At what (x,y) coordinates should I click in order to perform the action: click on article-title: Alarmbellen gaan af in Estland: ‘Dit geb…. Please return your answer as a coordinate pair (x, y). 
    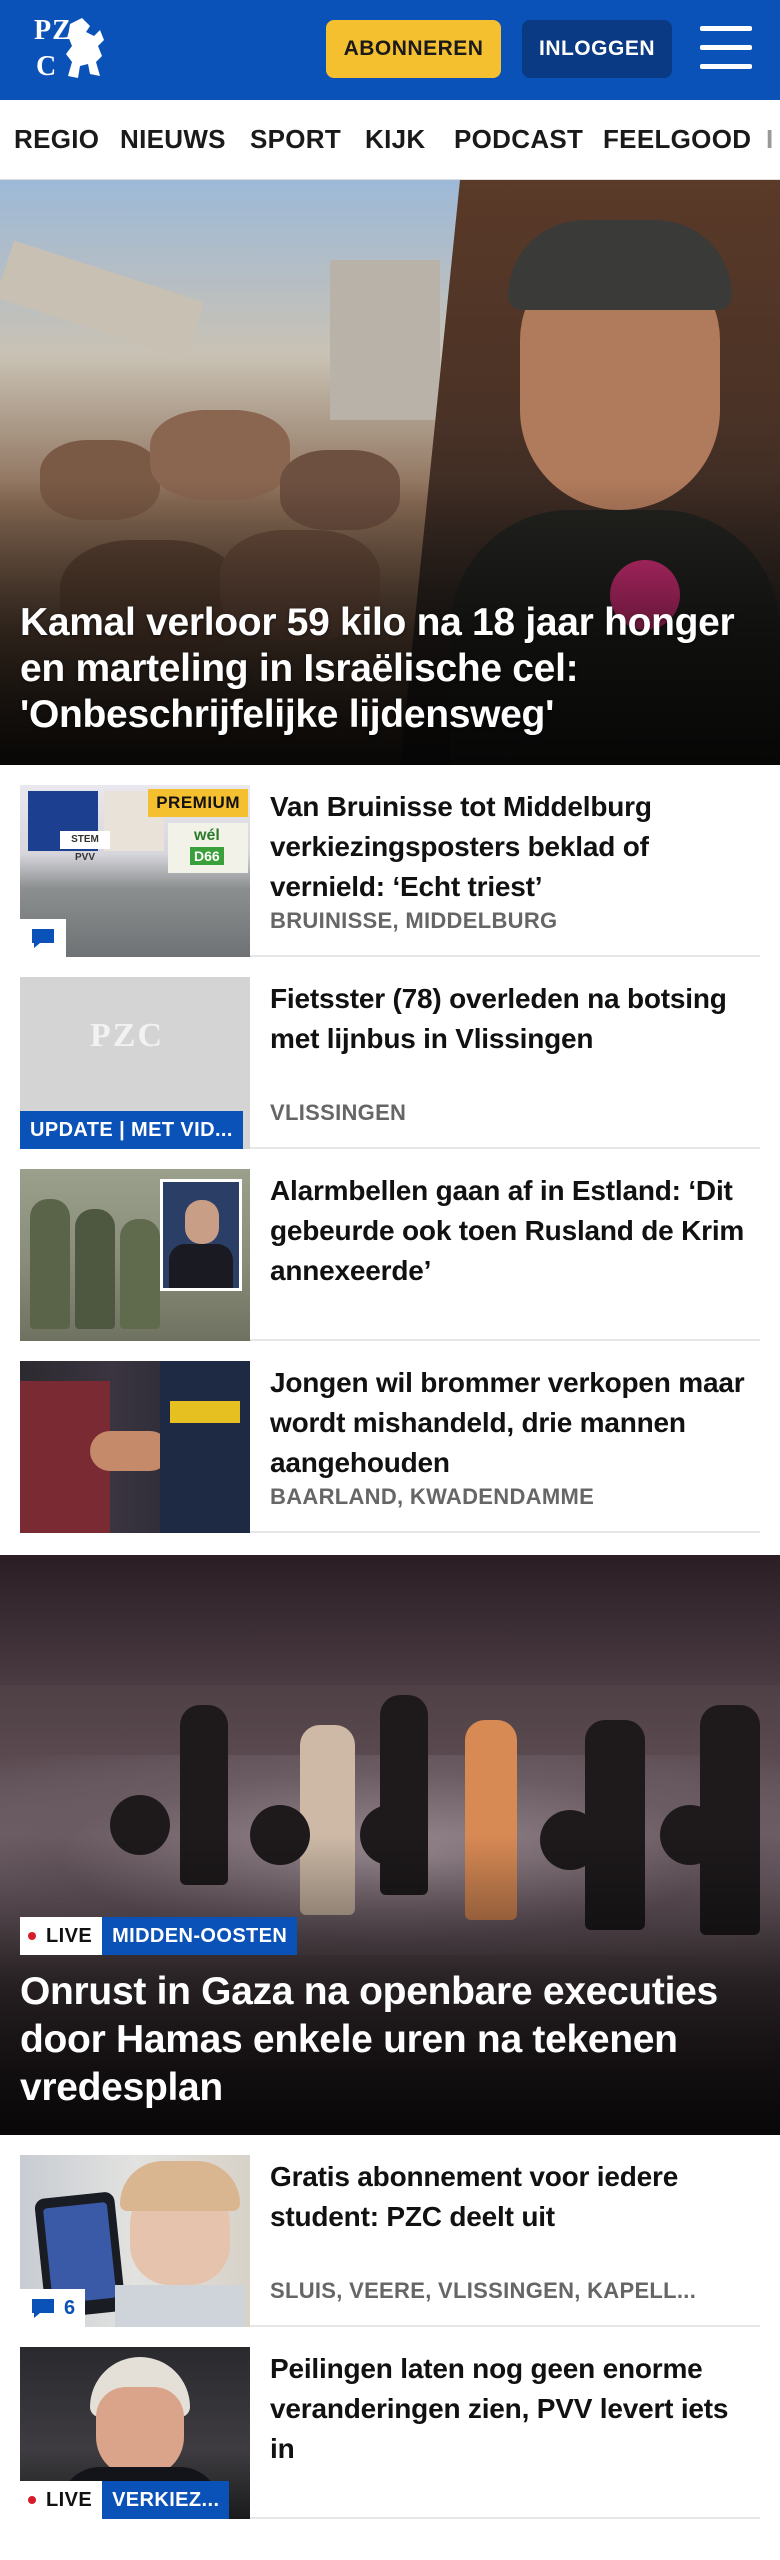
    Looking at the image, I should click on (515, 1231).